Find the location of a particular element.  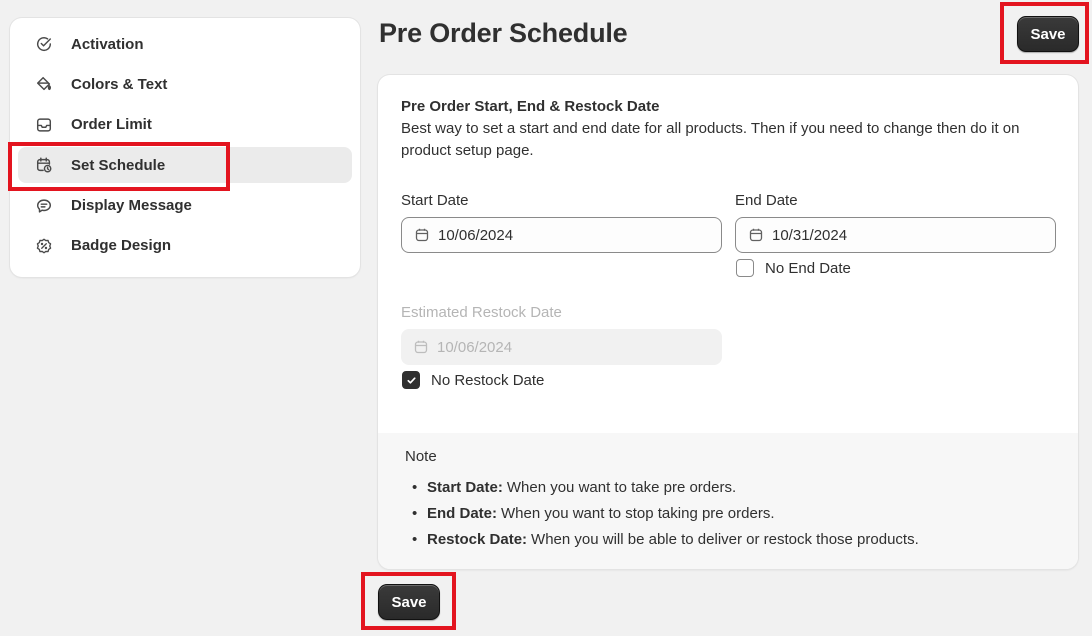

paint-bucket-icon is located at coordinates (44, 84).